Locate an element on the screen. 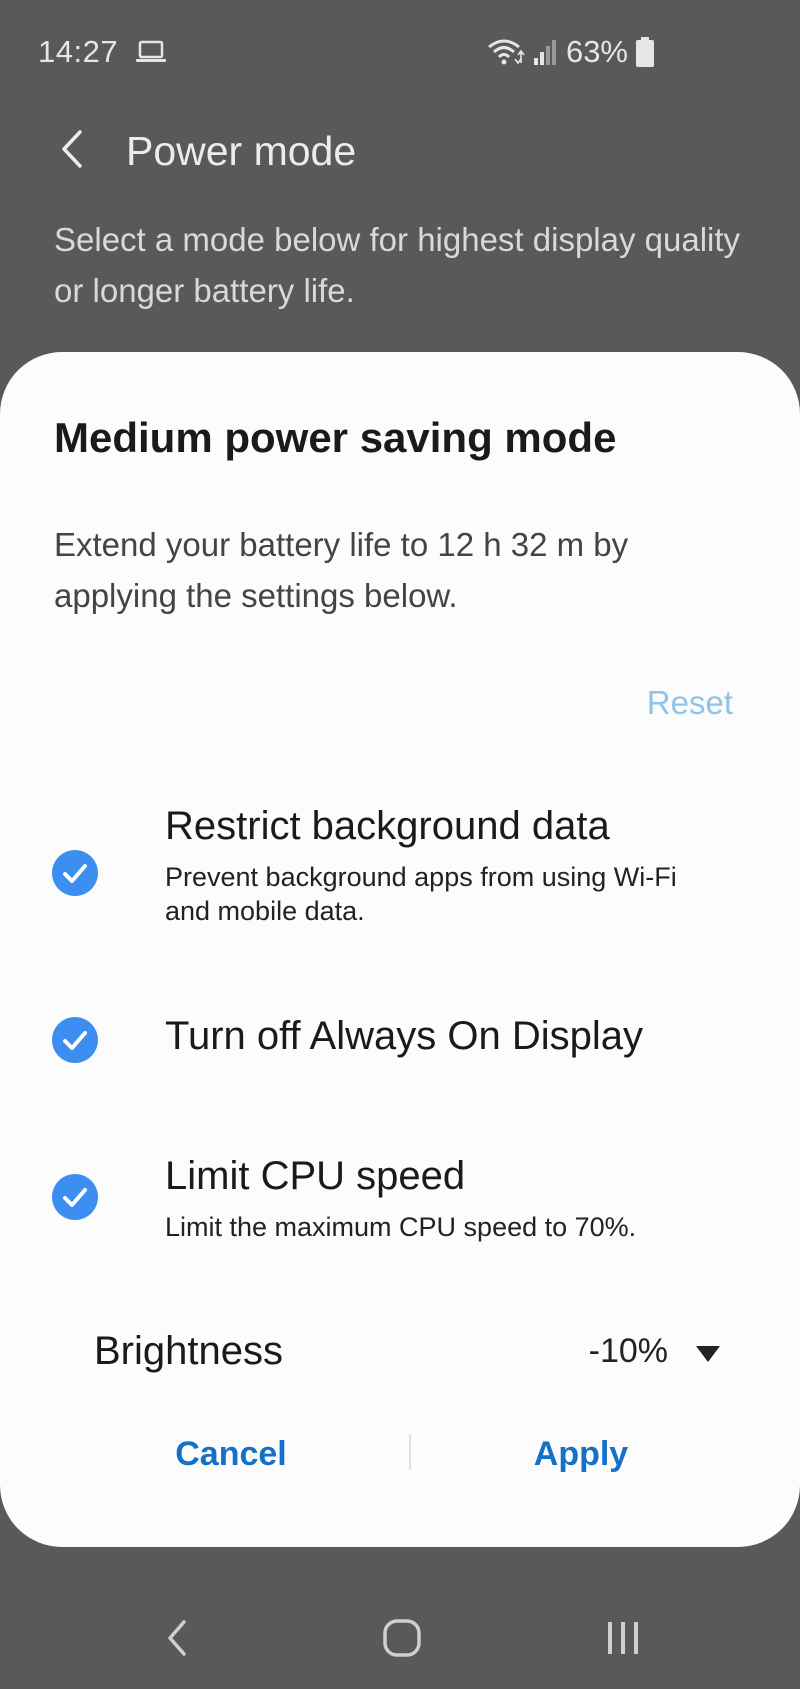 The width and height of the screenshot is (800, 1689). wifi-icon is located at coordinates (506, 52).